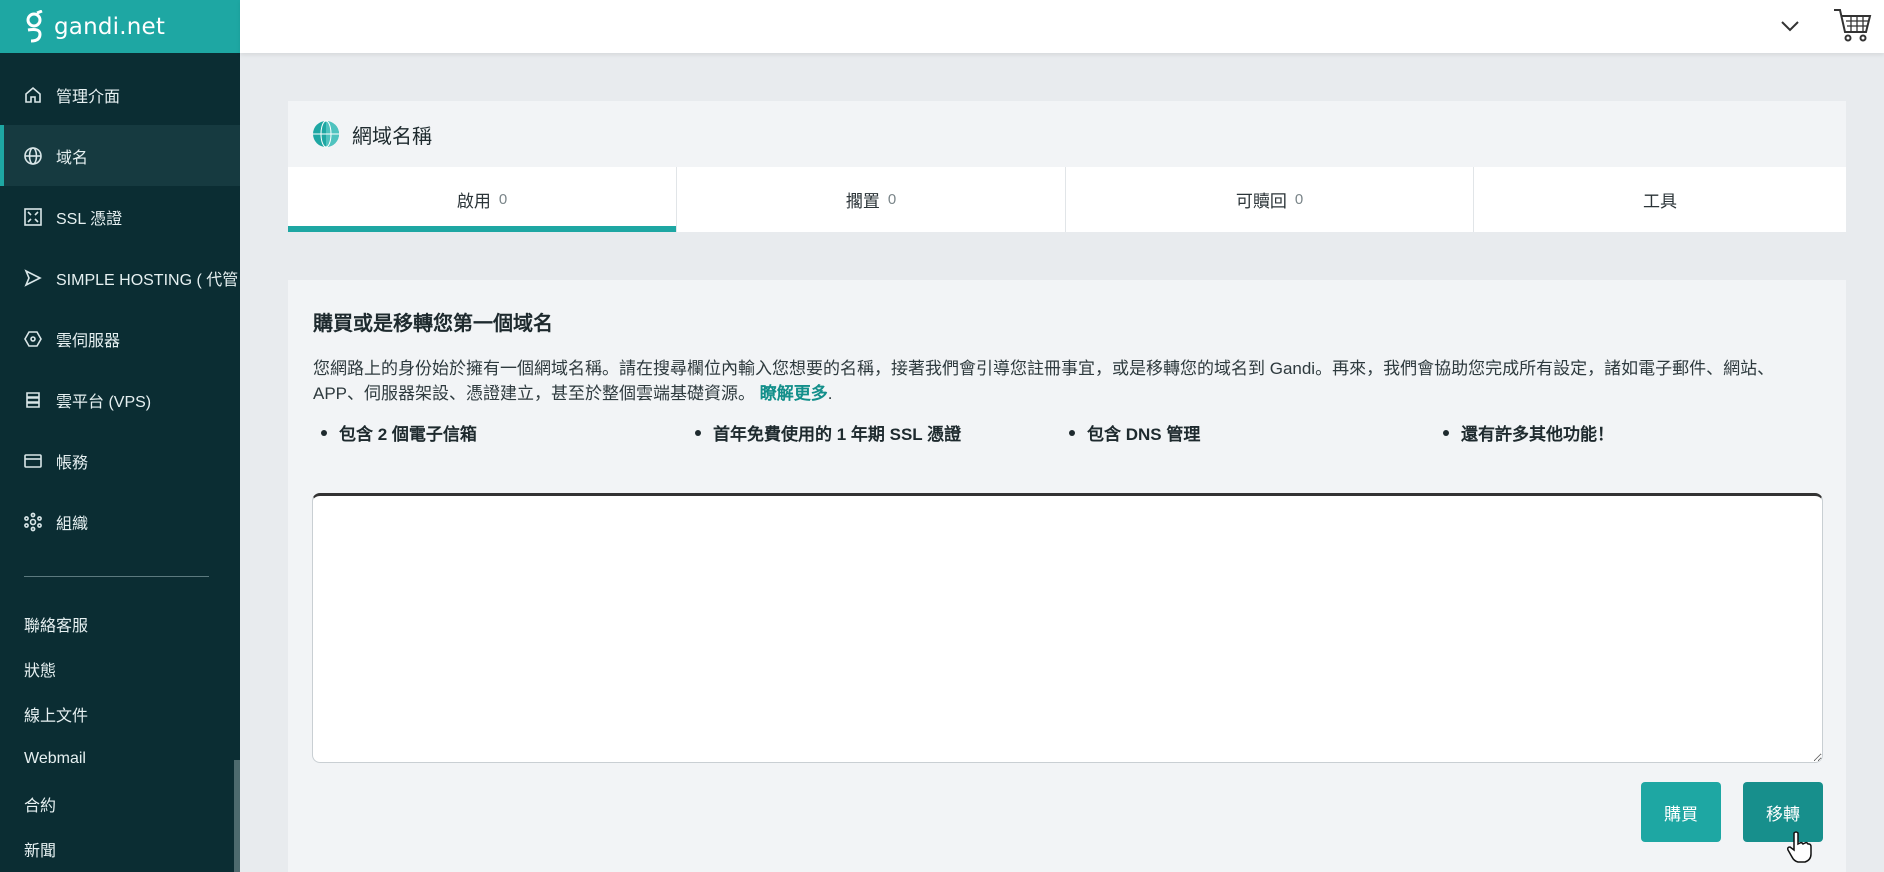 Image resolution: width=1884 pixels, height=872 pixels. I want to click on transfer-button: 移轉, so click(1783, 812).